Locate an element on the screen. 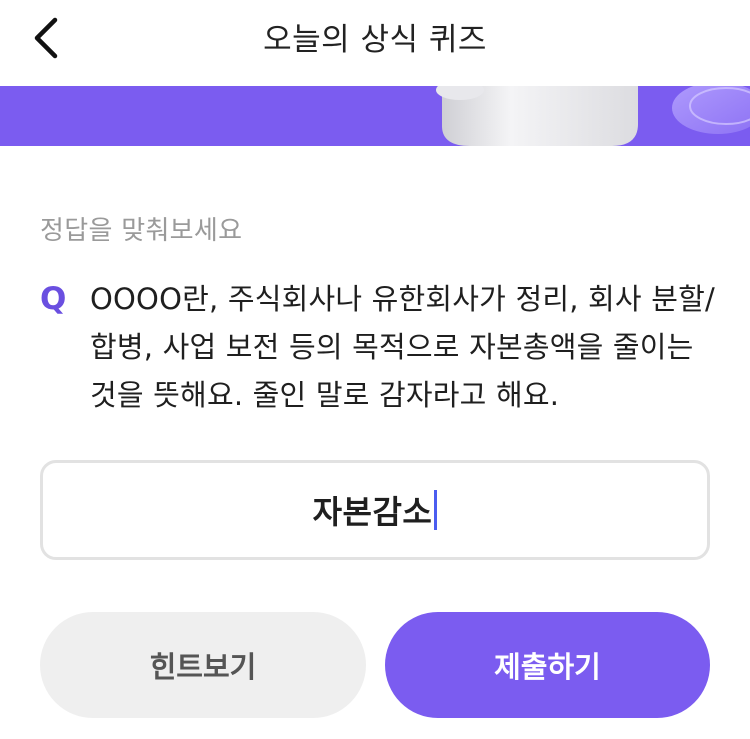 The image size is (750, 739). text-caret is located at coordinates (436, 510).